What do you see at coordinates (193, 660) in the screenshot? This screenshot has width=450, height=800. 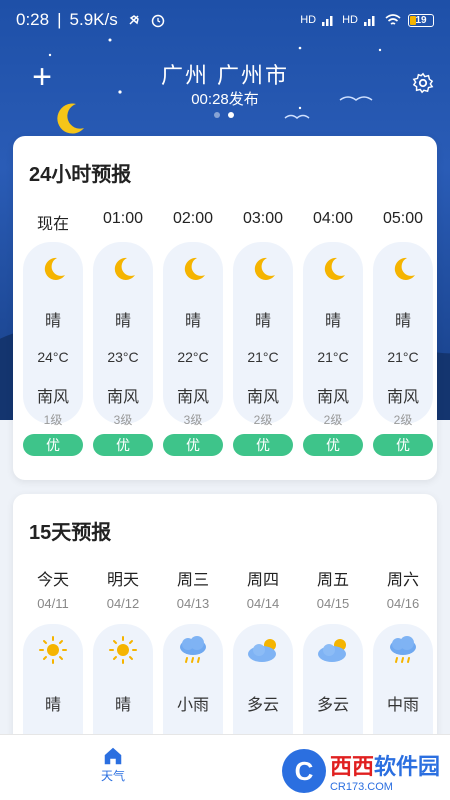 I see `day-item: 周三04/13小雨27°C` at bounding box center [193, 660].